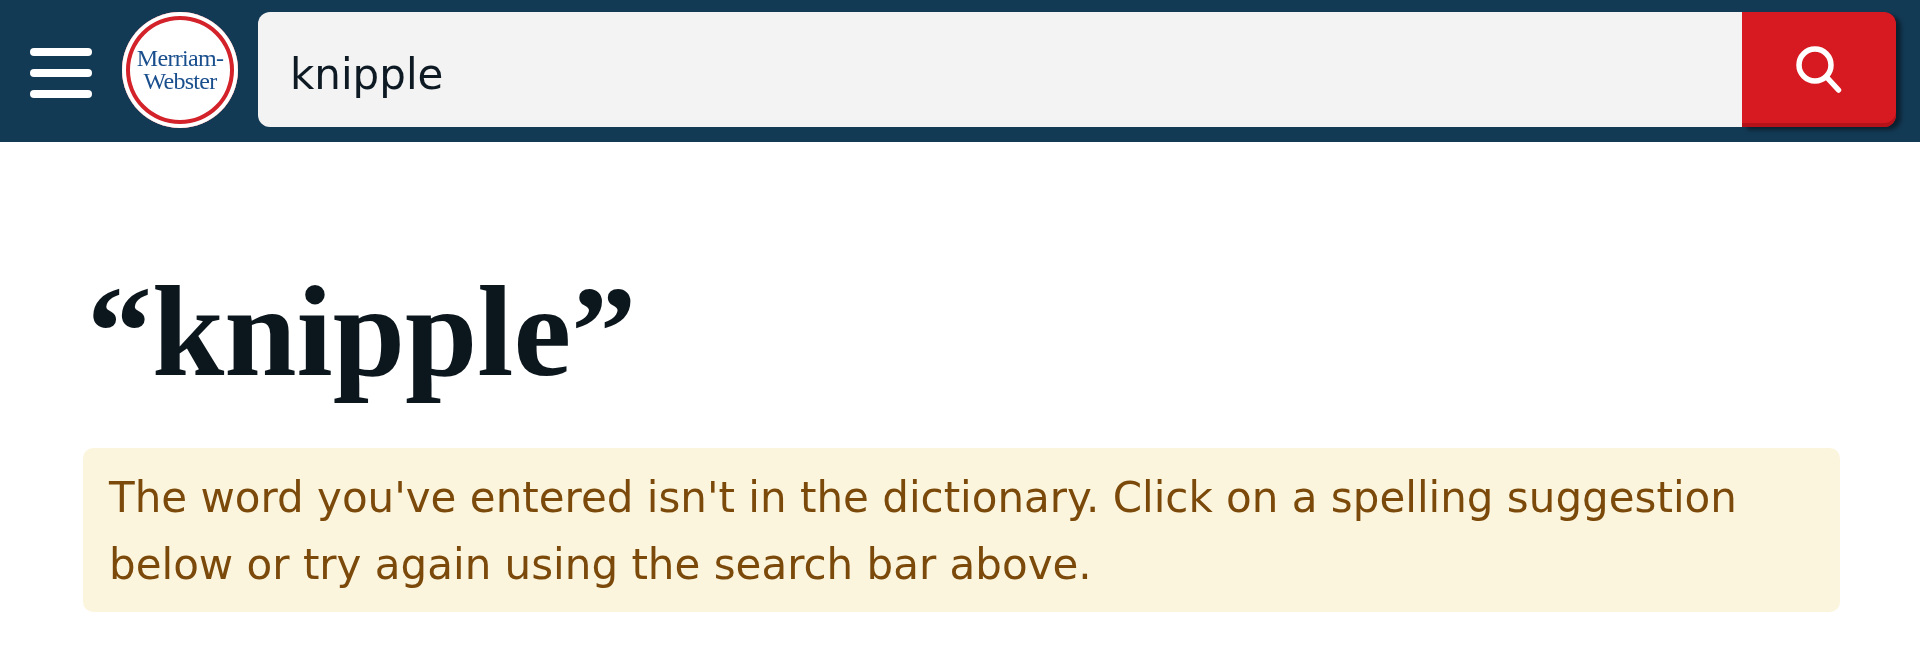  Describe the element at coordinates (1000, 69) in the screenshot. I see `search-field: knipple` at that location.